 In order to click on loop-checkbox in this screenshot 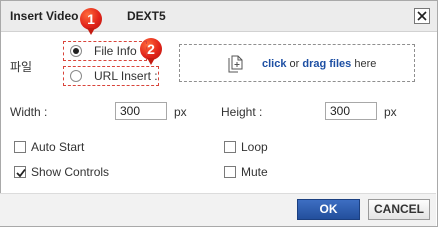, I will do `click(230, 147)`.